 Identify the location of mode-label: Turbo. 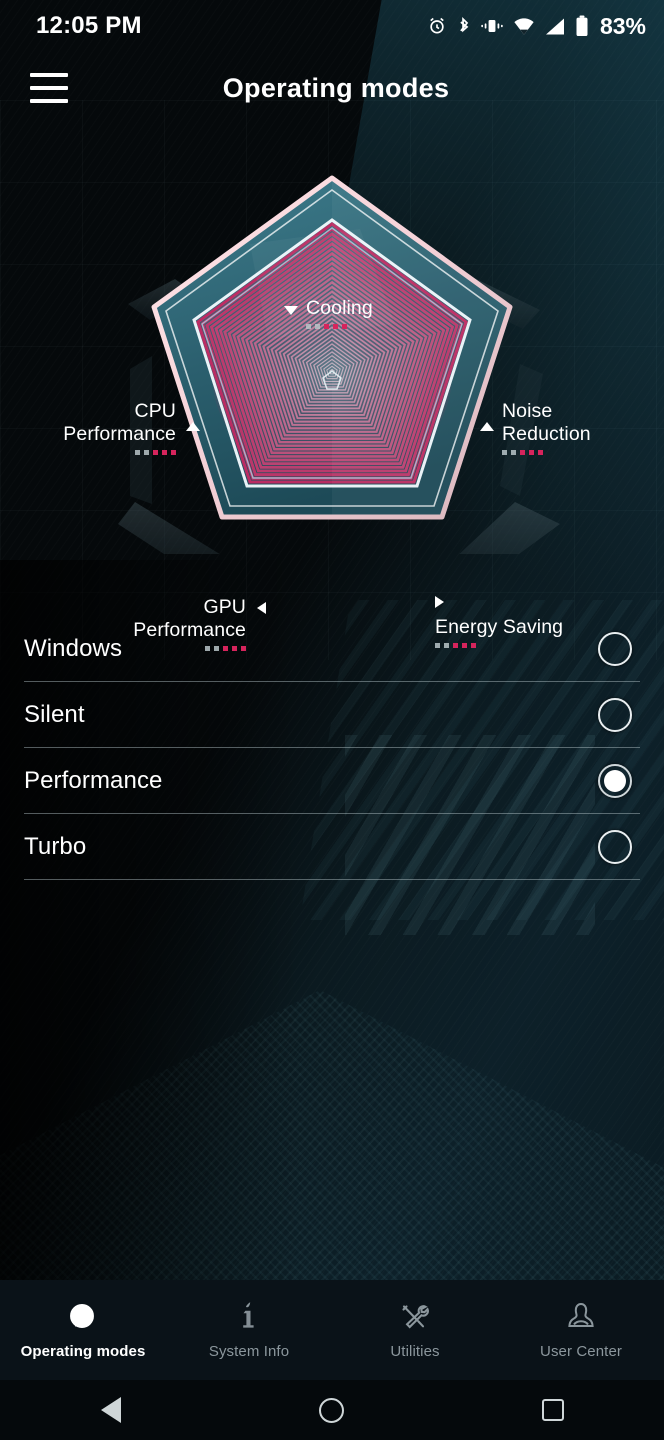
(55, 846).